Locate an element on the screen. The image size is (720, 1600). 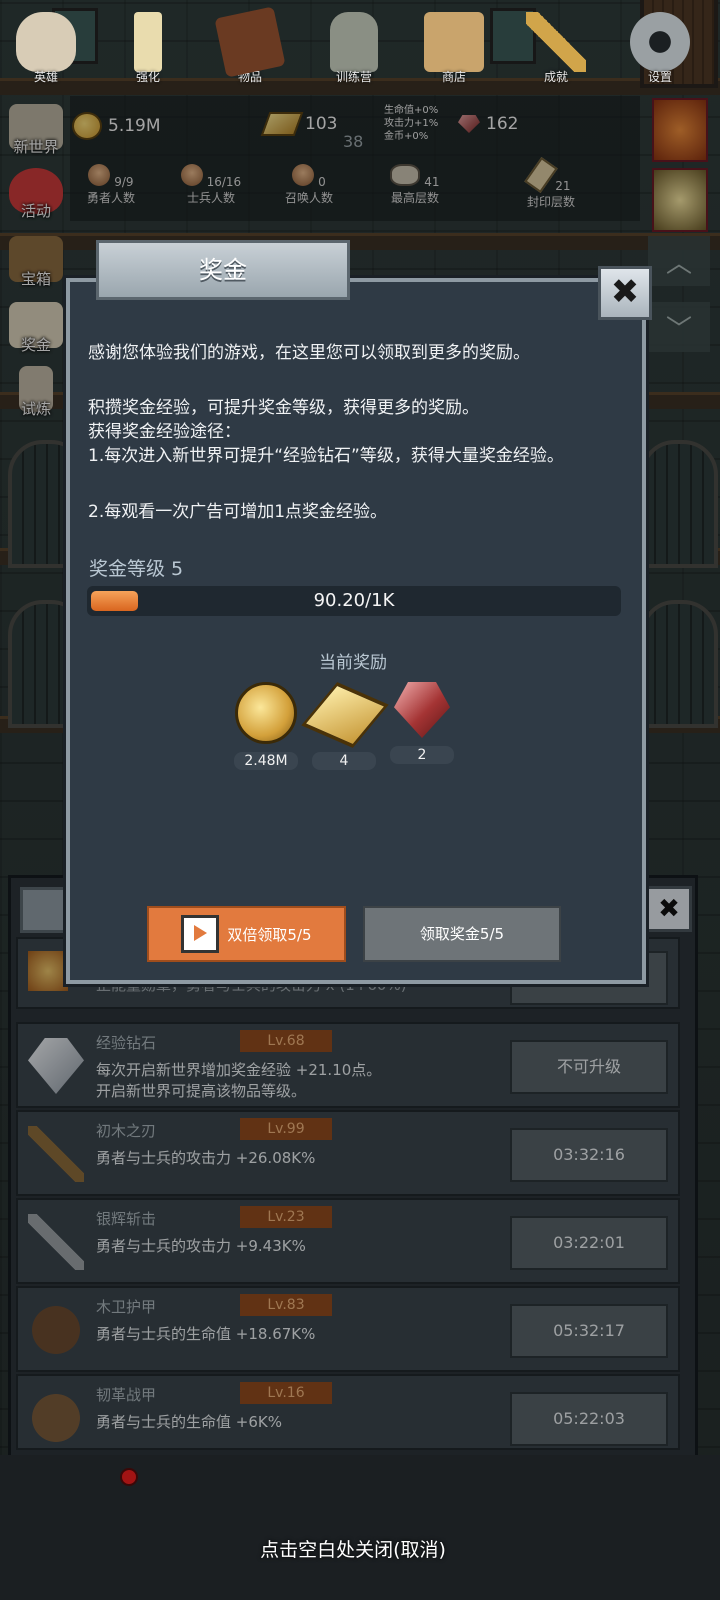
bonus-level-label: 奖金等级 5 is located at coordinates (136, 569).